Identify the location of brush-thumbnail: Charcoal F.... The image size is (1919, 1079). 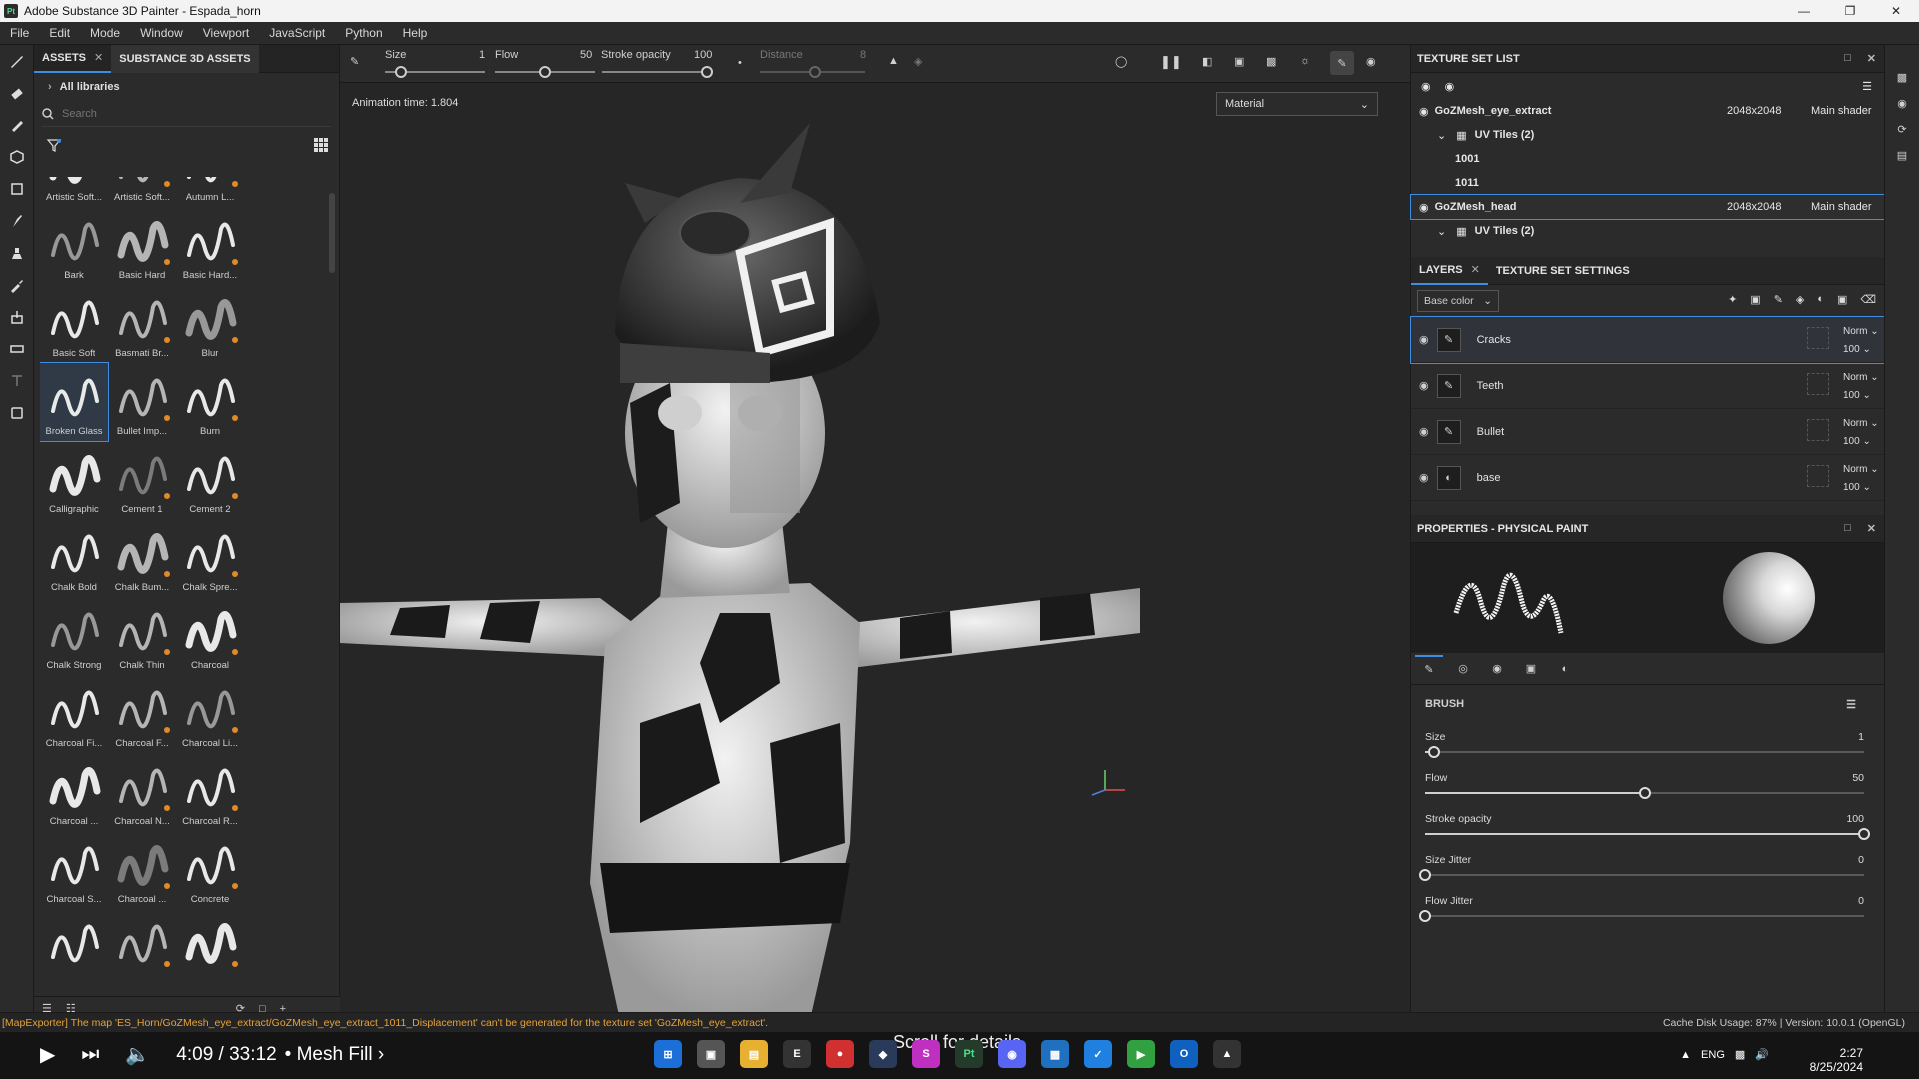
(142, 714).